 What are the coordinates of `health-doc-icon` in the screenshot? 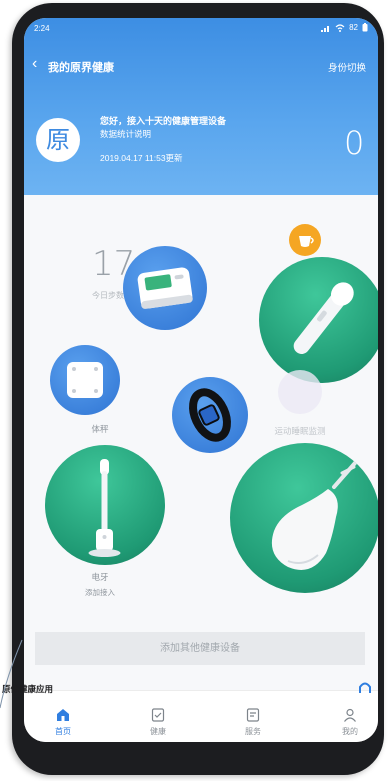 It's located at (158, 715).